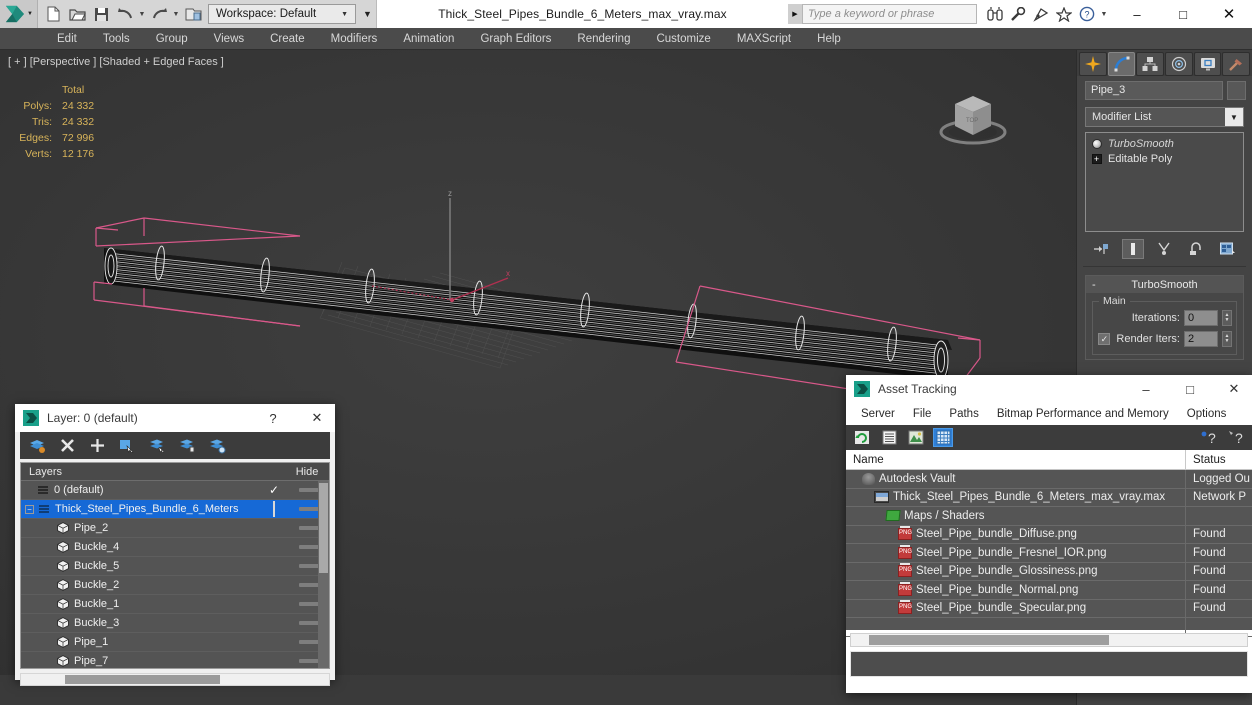 The image size is (1252, 705). I want to click on workspace-selector: Workspace: Default ▼, so click(282, 14).